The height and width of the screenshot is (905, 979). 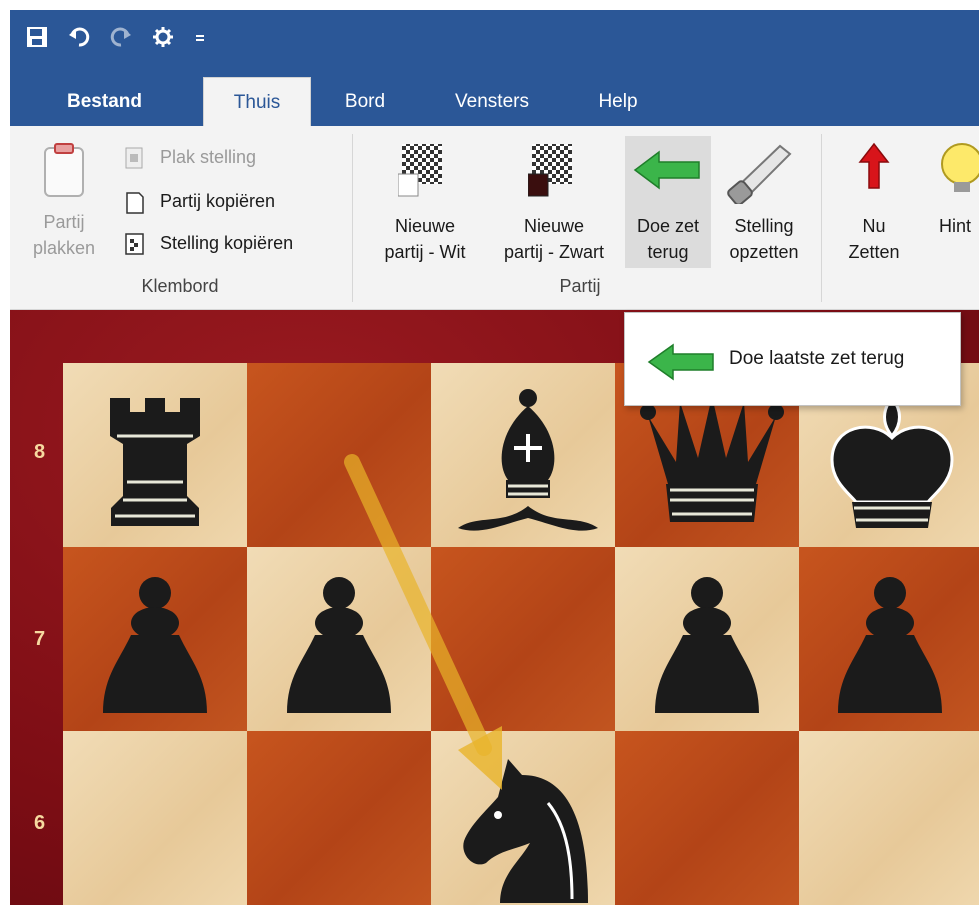 What do you see at coordinates (817, 358) in the screenshot?
I see `tooltip-text: Doe laatste zet terug` at bounding box center [817, 358].